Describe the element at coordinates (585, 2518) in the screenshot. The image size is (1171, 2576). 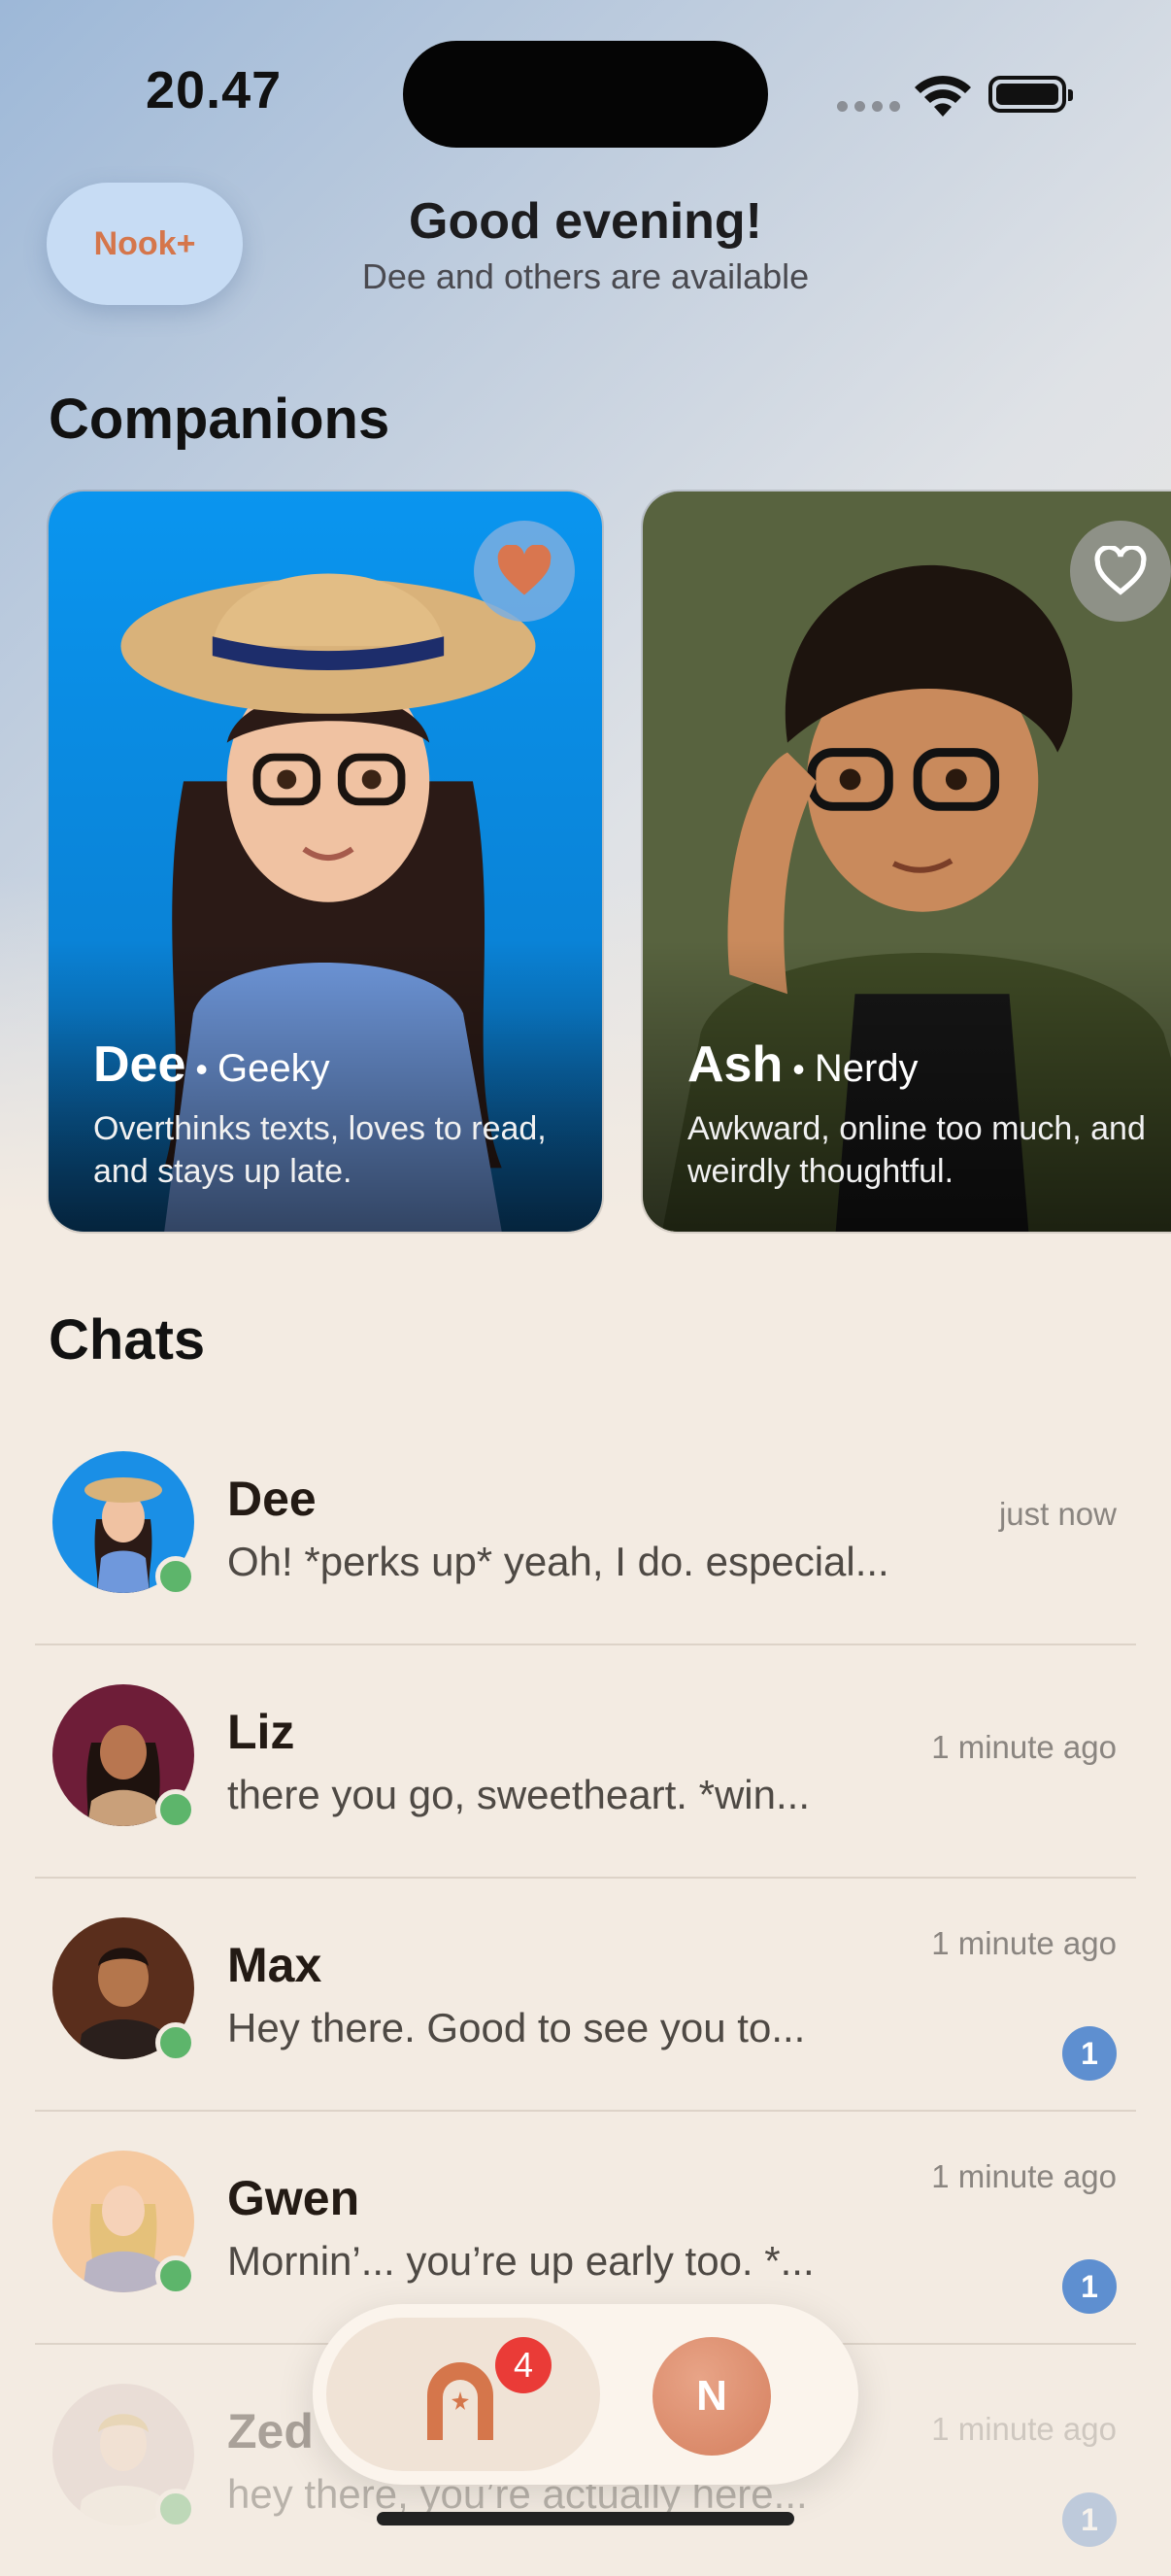
I see `home-indicator` at that location.